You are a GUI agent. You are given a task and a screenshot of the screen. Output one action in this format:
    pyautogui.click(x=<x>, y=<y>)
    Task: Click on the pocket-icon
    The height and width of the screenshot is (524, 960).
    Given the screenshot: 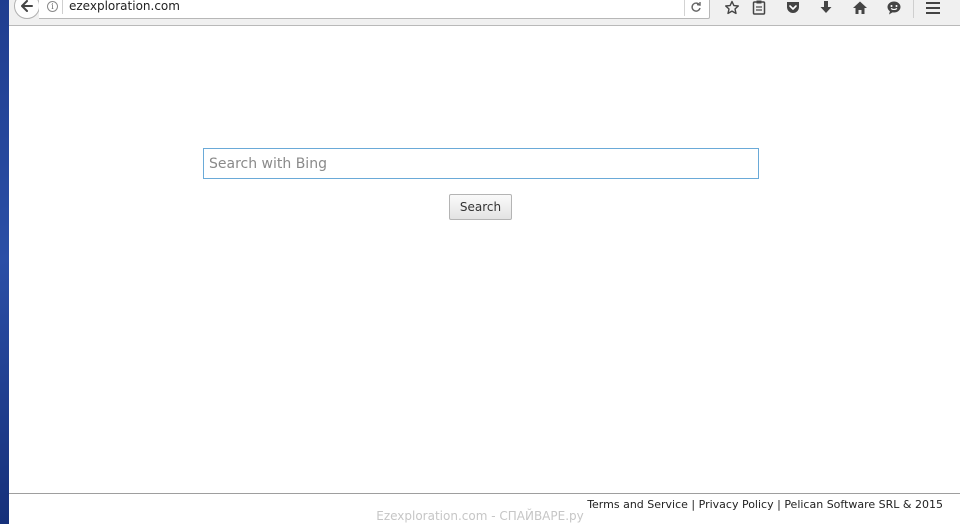 What is the action you would take?
    pyautogui.click(x=793, y=8)
    